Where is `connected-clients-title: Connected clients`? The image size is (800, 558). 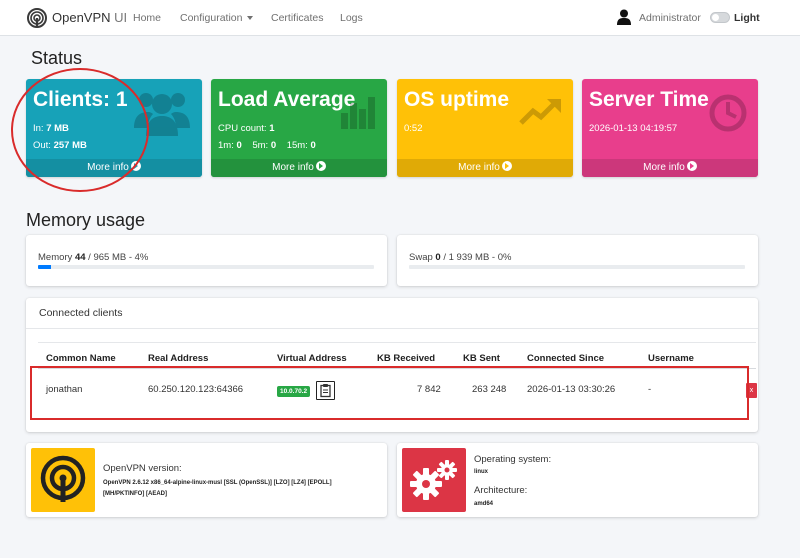
connected-clients-title: Connected clients is located at coordinates (81, 313).